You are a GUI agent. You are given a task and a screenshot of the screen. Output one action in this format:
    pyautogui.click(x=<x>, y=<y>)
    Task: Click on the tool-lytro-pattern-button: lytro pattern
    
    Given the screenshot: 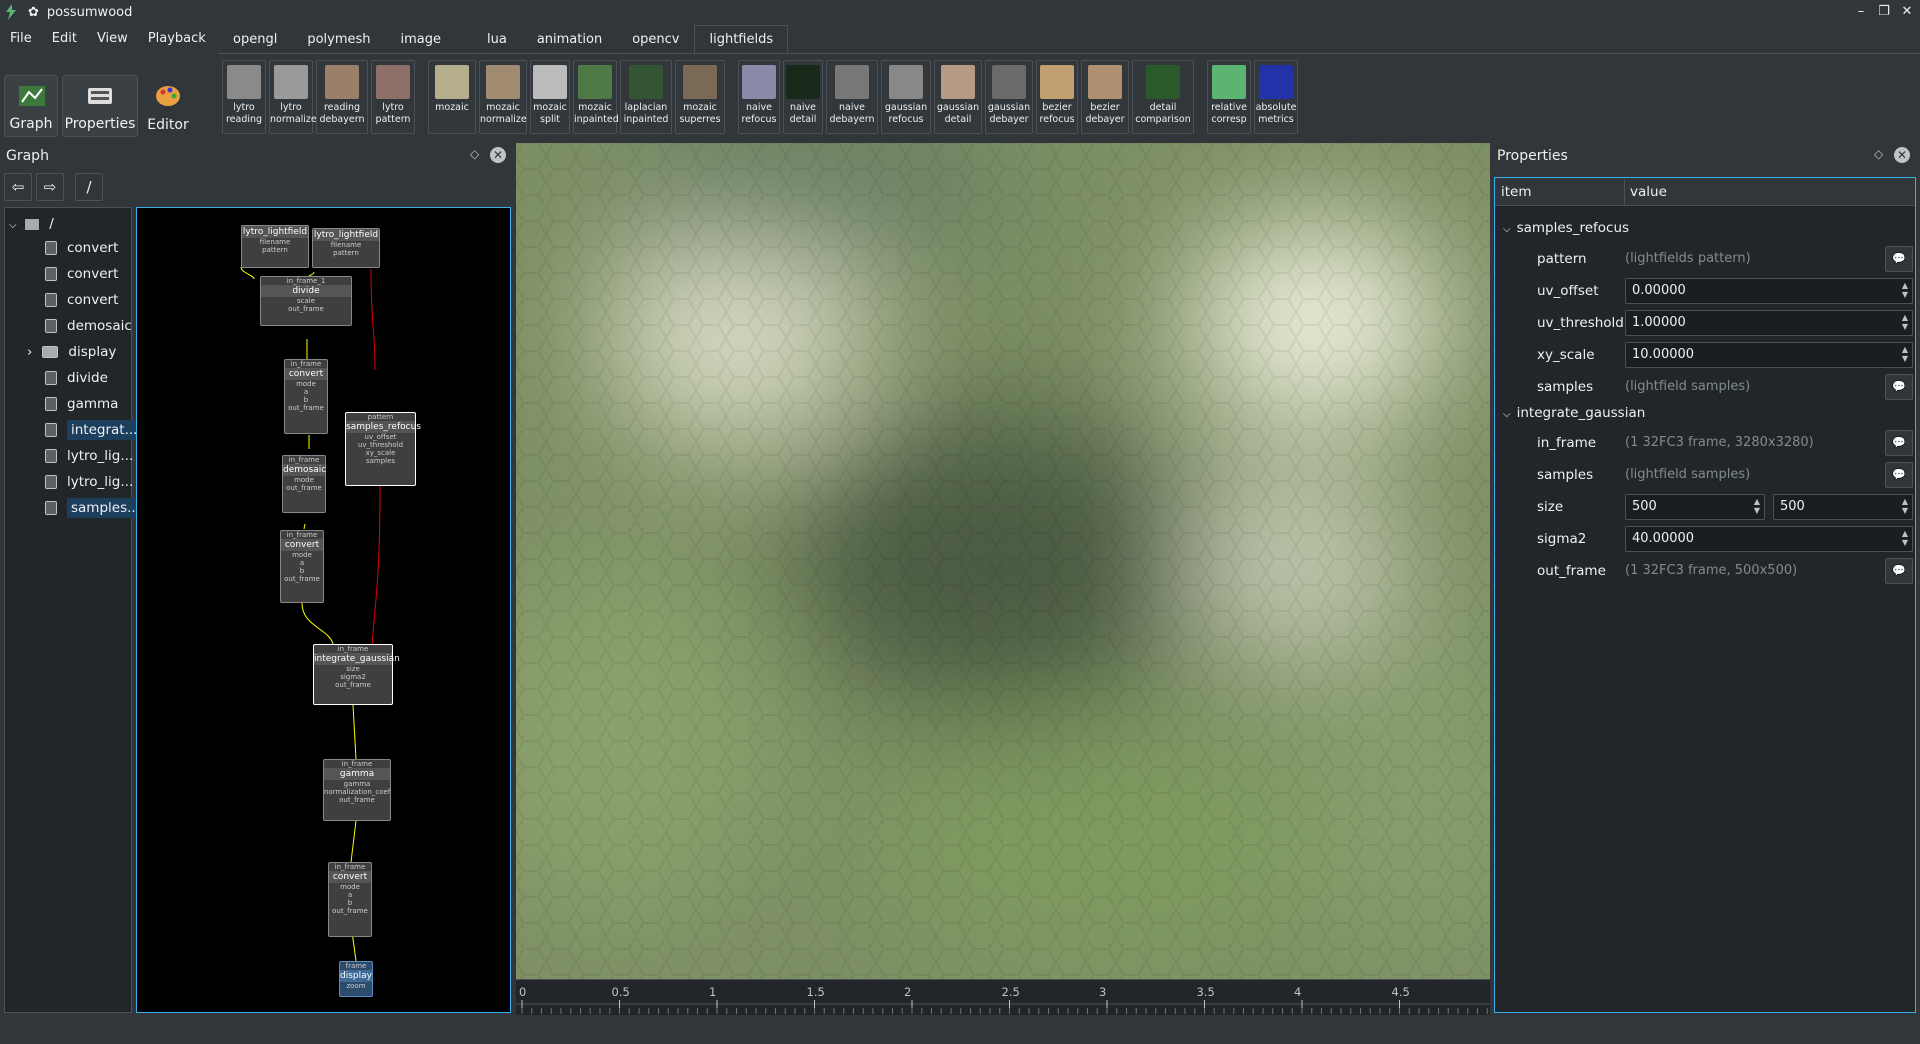 What is the action you would take?
    pyautogui.click(x=393, y=97)
    